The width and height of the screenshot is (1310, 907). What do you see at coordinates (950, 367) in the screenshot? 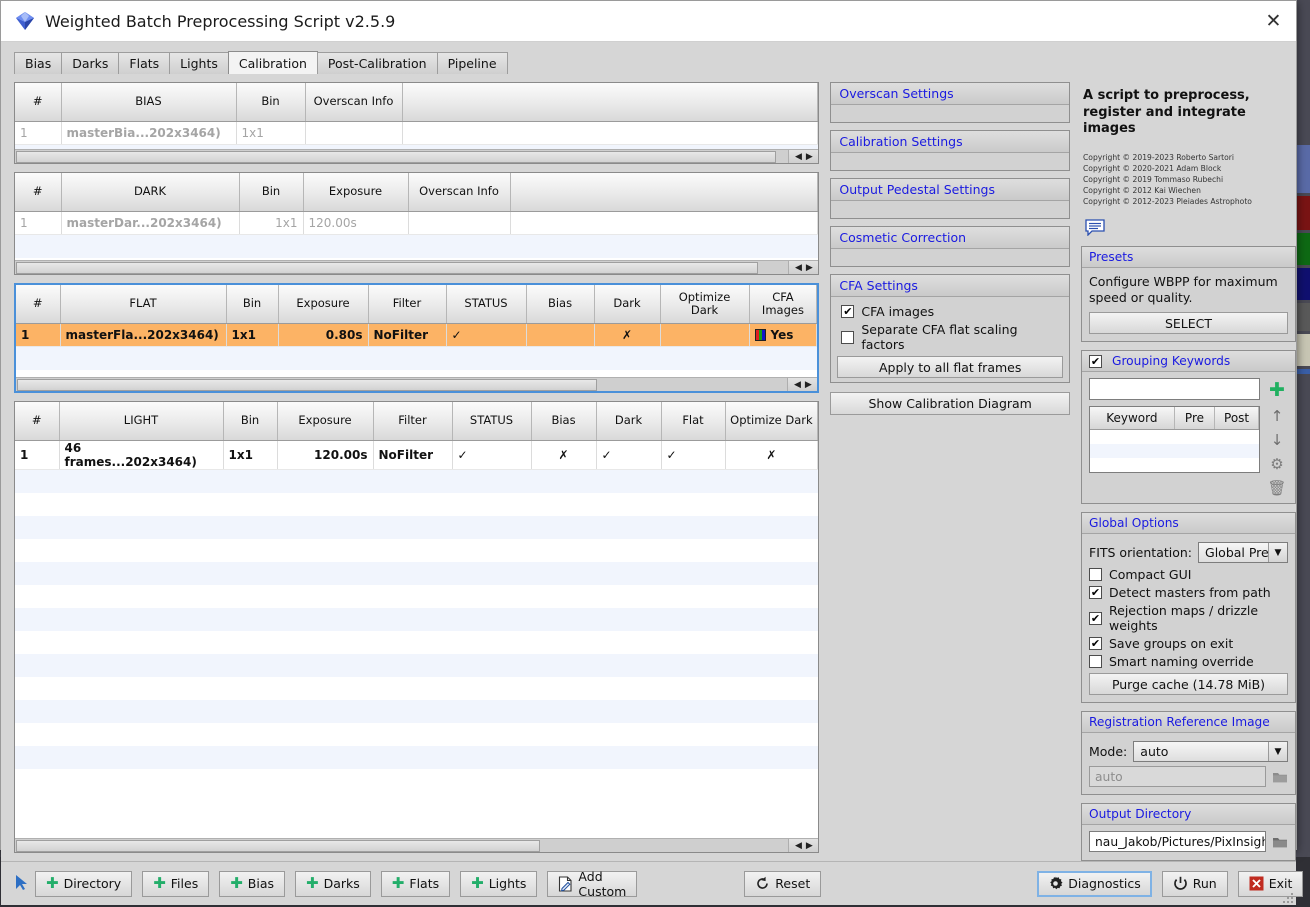
I see `apply-to-all-flat-frames-button: Apply to all flat frames` at bounding box center [950, 367].